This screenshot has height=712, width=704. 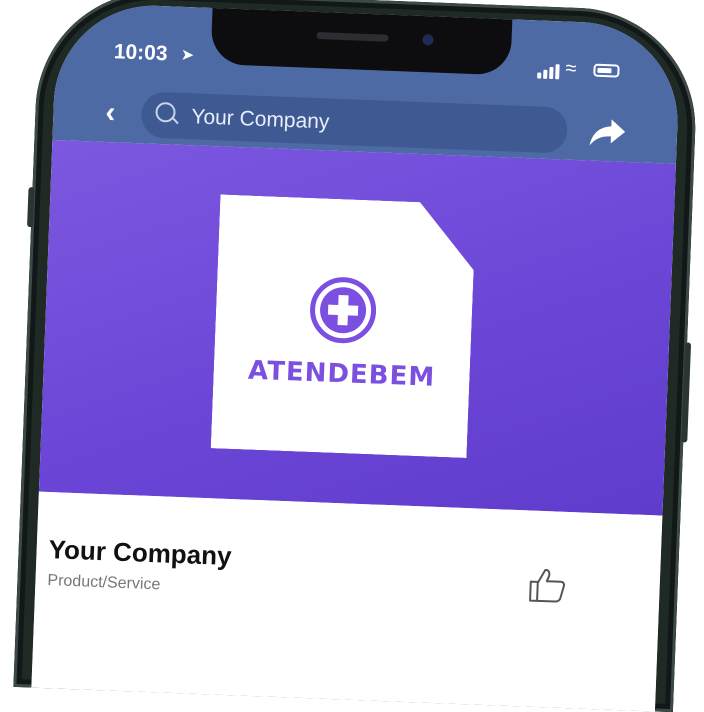 What do you see at coordinates (104, 583) in the screenshot?
I see `page-category: Product/Service` at bounding box center [104, 583].